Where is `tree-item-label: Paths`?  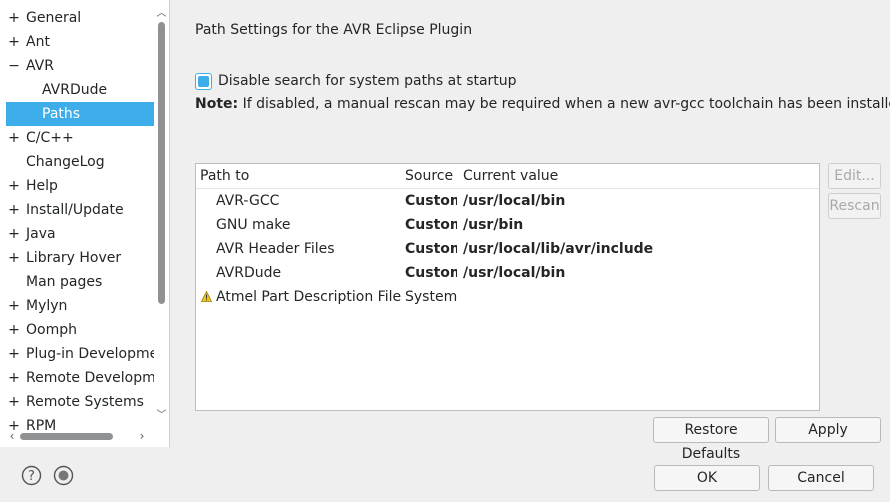
tree-item-label: Paths is located at coordinates (61, 114).